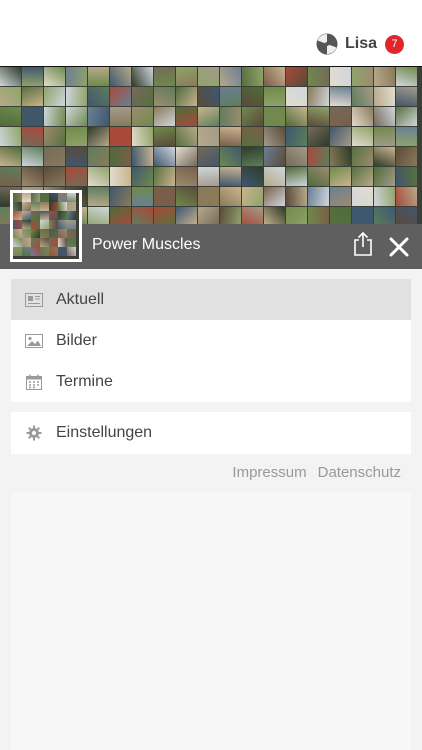 Image resolution: width=422 pixels, height=750 pixels. I want to click on menu-item-einstellungen: Einstellungen, so click(211, 433).